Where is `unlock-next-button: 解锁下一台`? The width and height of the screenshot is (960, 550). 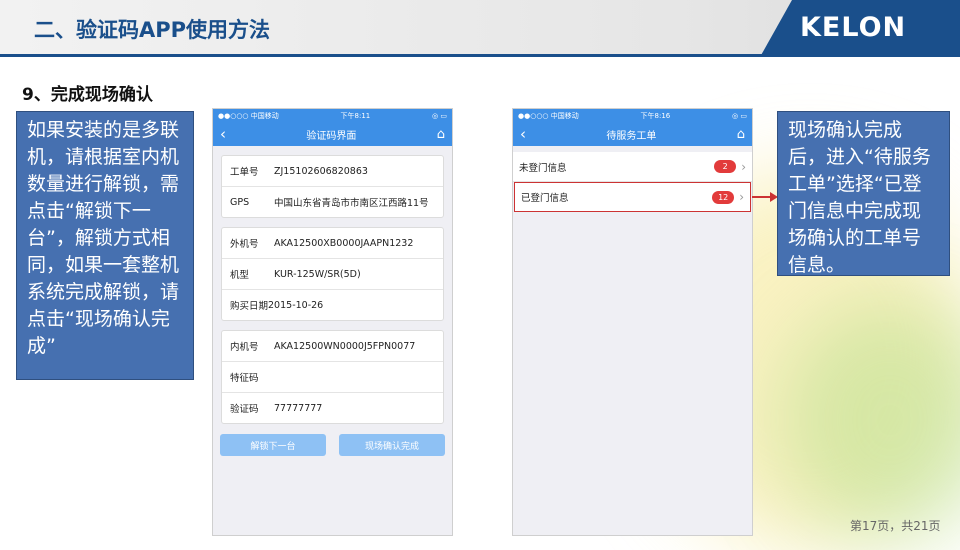
unlock-next-button: 解锁下一台 is located at coordinates (273, 445).